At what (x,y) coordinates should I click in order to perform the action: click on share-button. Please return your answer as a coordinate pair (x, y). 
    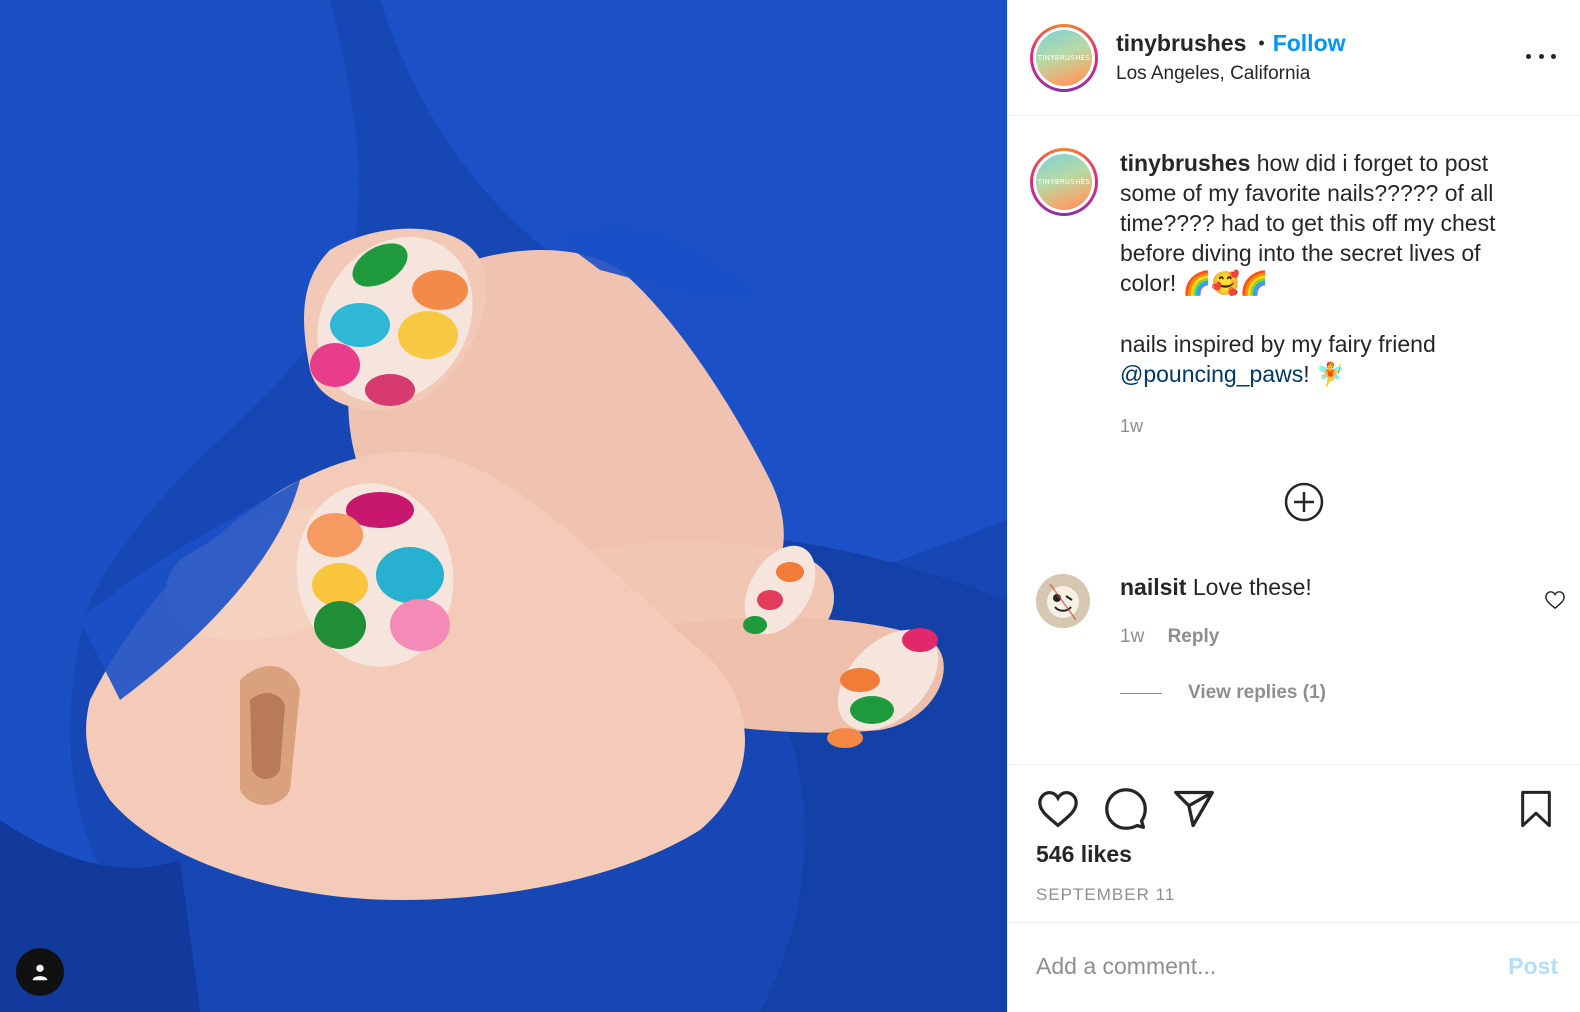
    Looking at the image, I should click on (1194, 809).